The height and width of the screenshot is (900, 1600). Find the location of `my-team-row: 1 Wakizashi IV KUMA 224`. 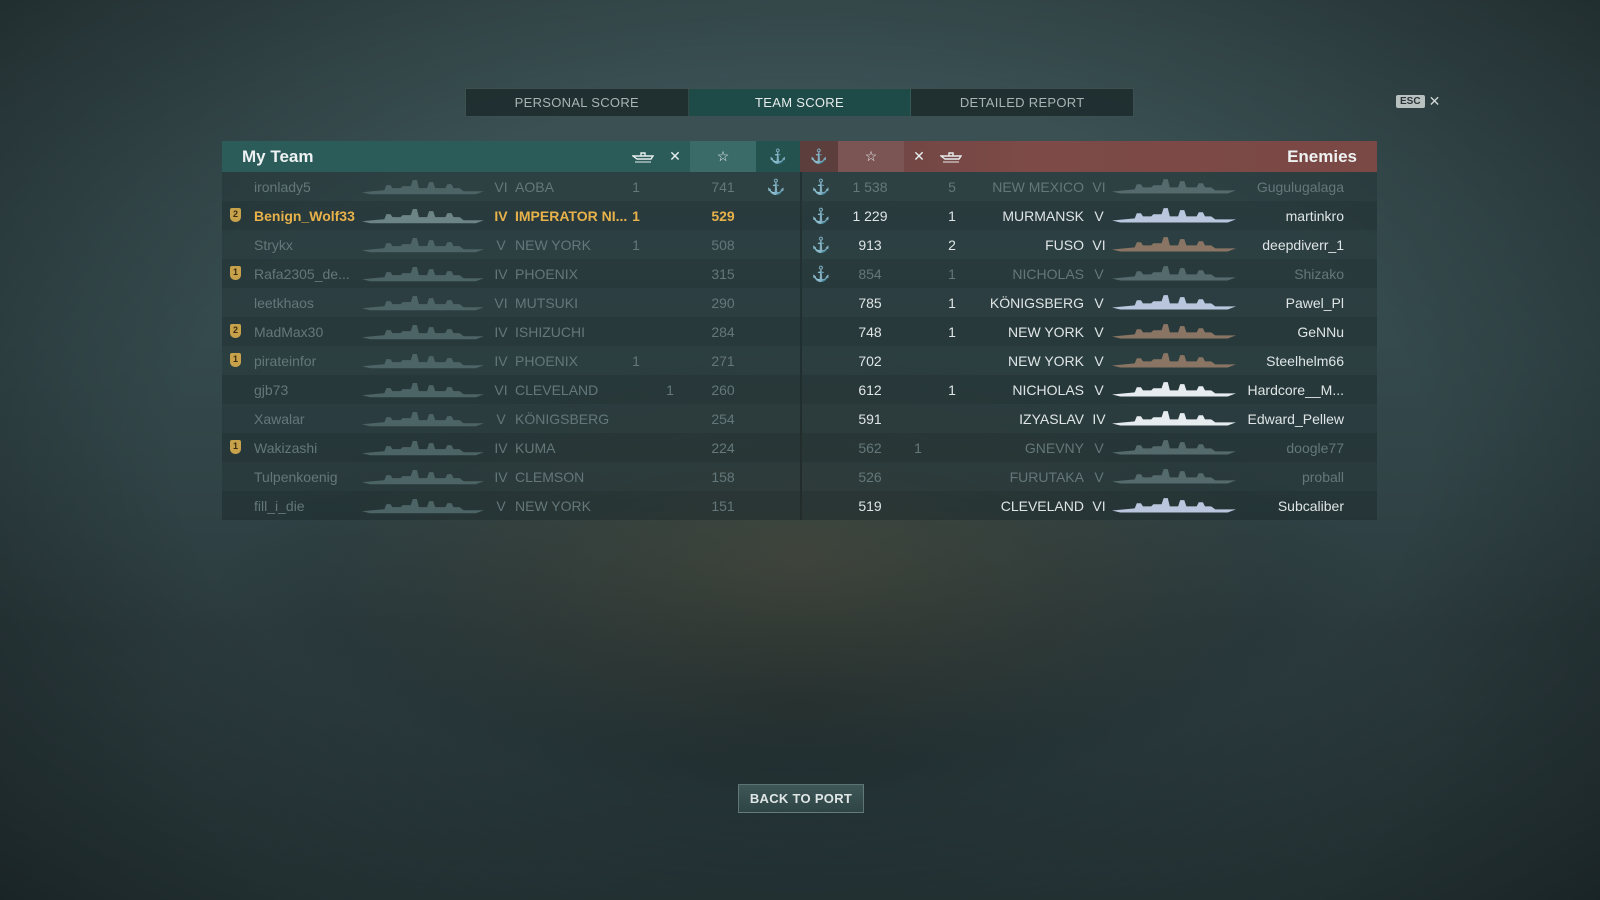

my-team-row: 1 Wakizashi IV KUMA 224 is located at coordinates (511, 447).